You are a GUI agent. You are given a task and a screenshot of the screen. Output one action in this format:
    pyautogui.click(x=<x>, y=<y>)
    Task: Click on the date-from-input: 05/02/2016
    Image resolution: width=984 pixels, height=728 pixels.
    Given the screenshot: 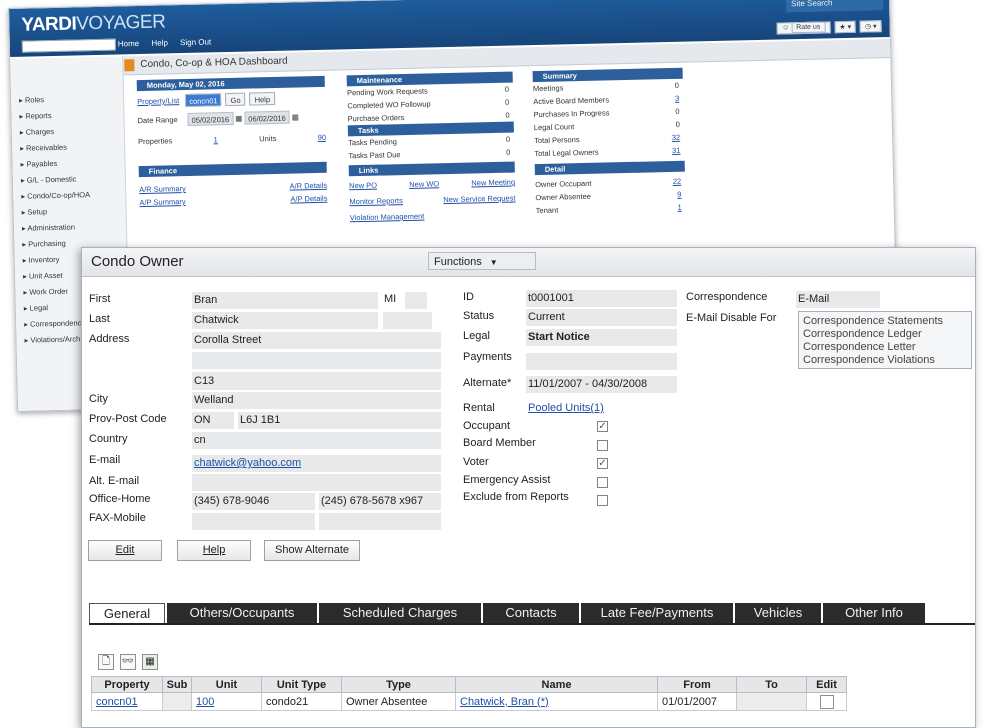 What is the action you would take?
    pyautogui.click(x=210, y=118)
    